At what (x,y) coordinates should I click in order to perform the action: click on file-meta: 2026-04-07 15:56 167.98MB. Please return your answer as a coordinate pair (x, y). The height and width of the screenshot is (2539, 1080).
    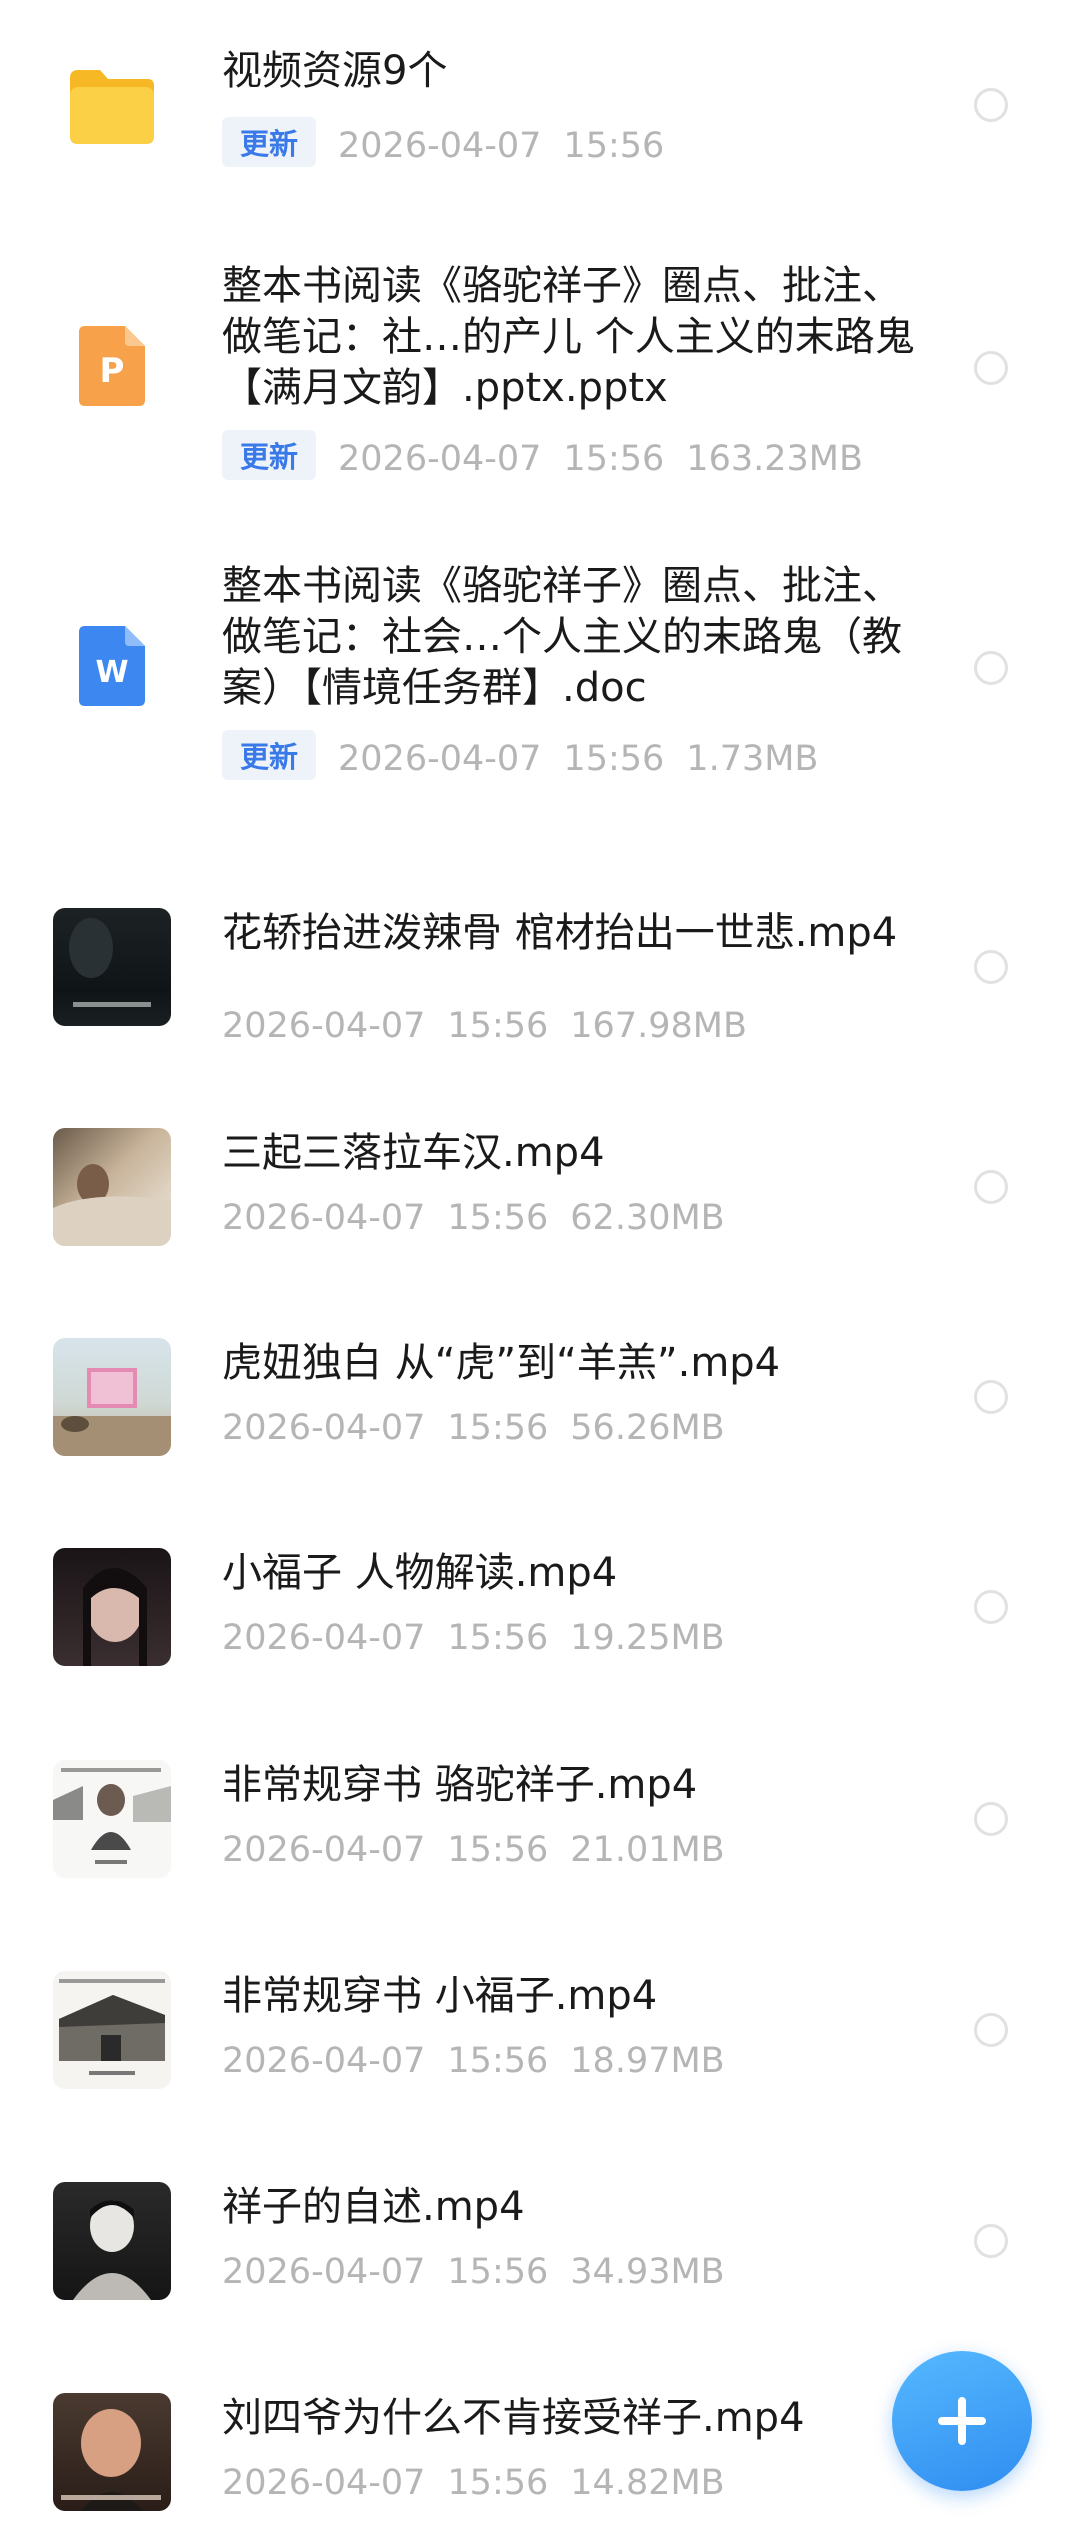
    Looking at the image, I should click on (495, 1026).